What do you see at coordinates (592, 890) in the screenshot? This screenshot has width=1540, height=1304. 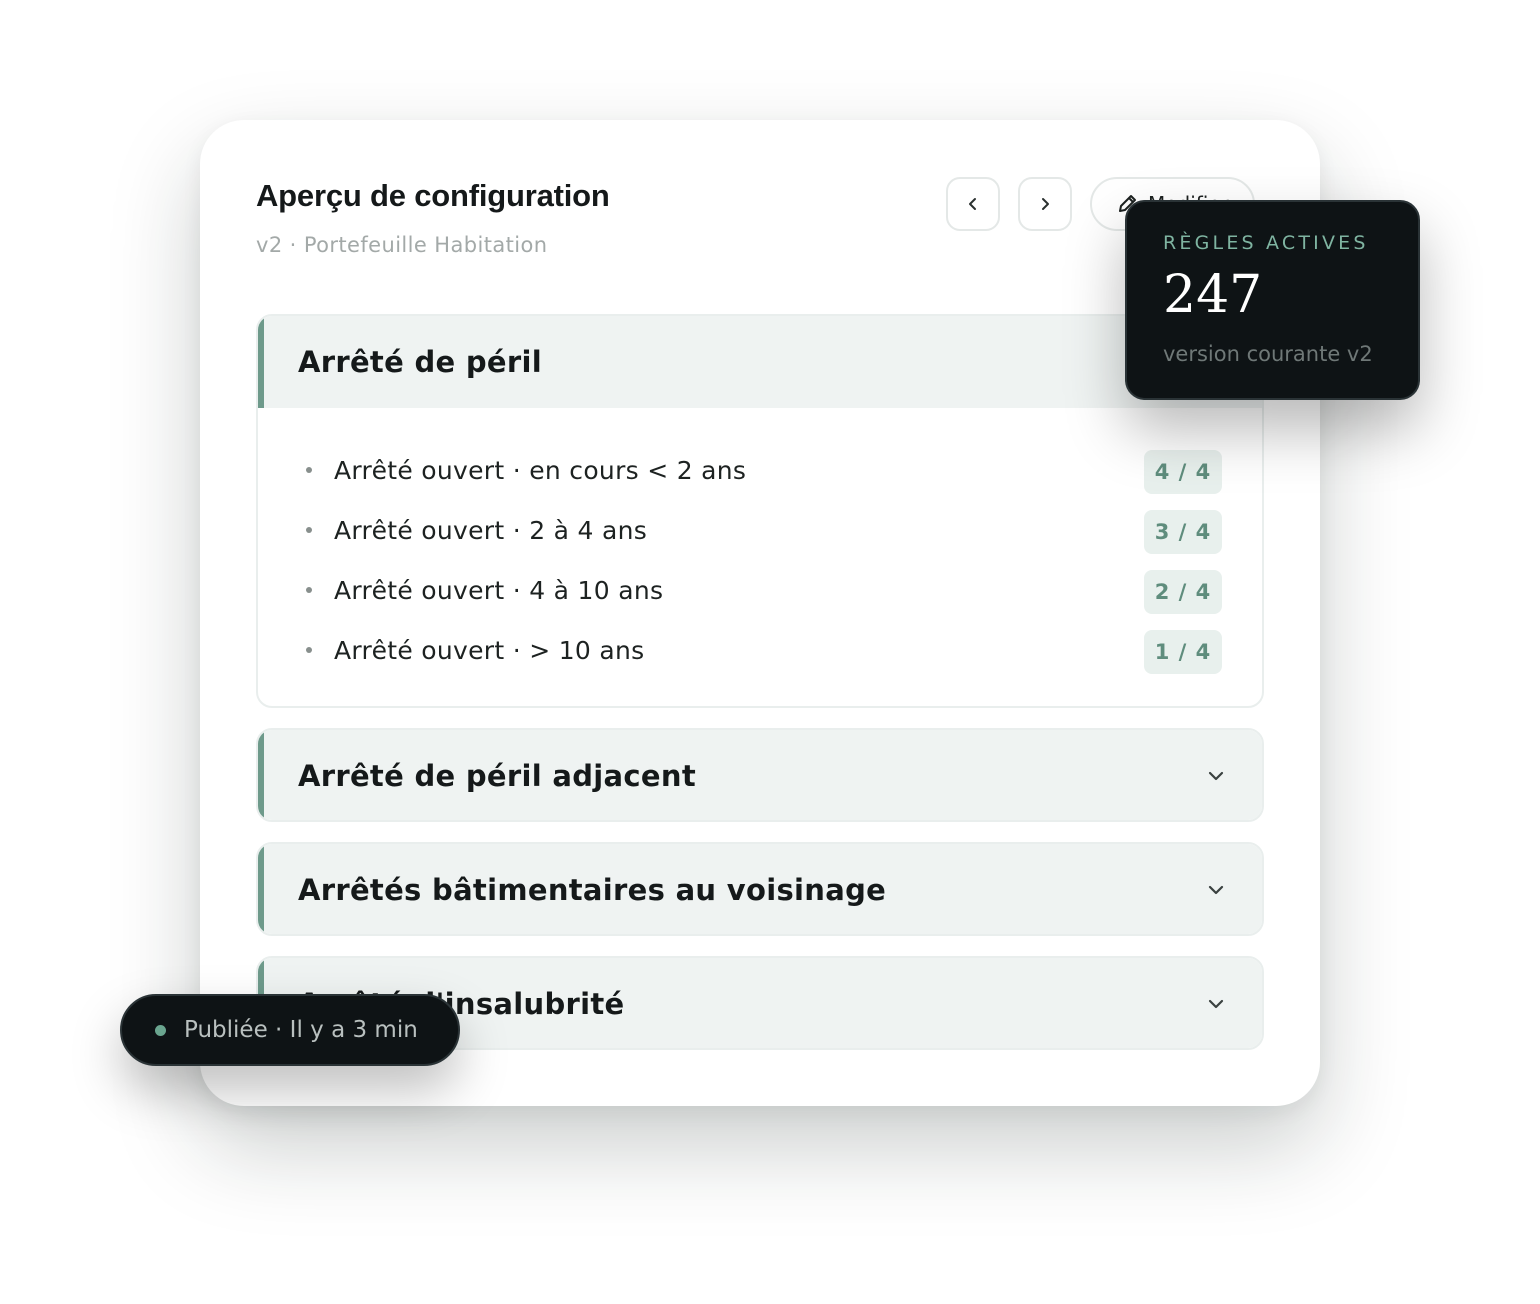 I see `section-title: Arrêtés bâtimentaires au voisinage` at bounding box center [592, 890].